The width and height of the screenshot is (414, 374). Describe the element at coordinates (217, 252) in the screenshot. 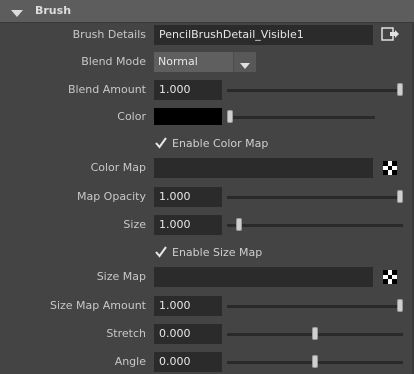

I see `enable-size-map-label: Enable Size Map` at that location.